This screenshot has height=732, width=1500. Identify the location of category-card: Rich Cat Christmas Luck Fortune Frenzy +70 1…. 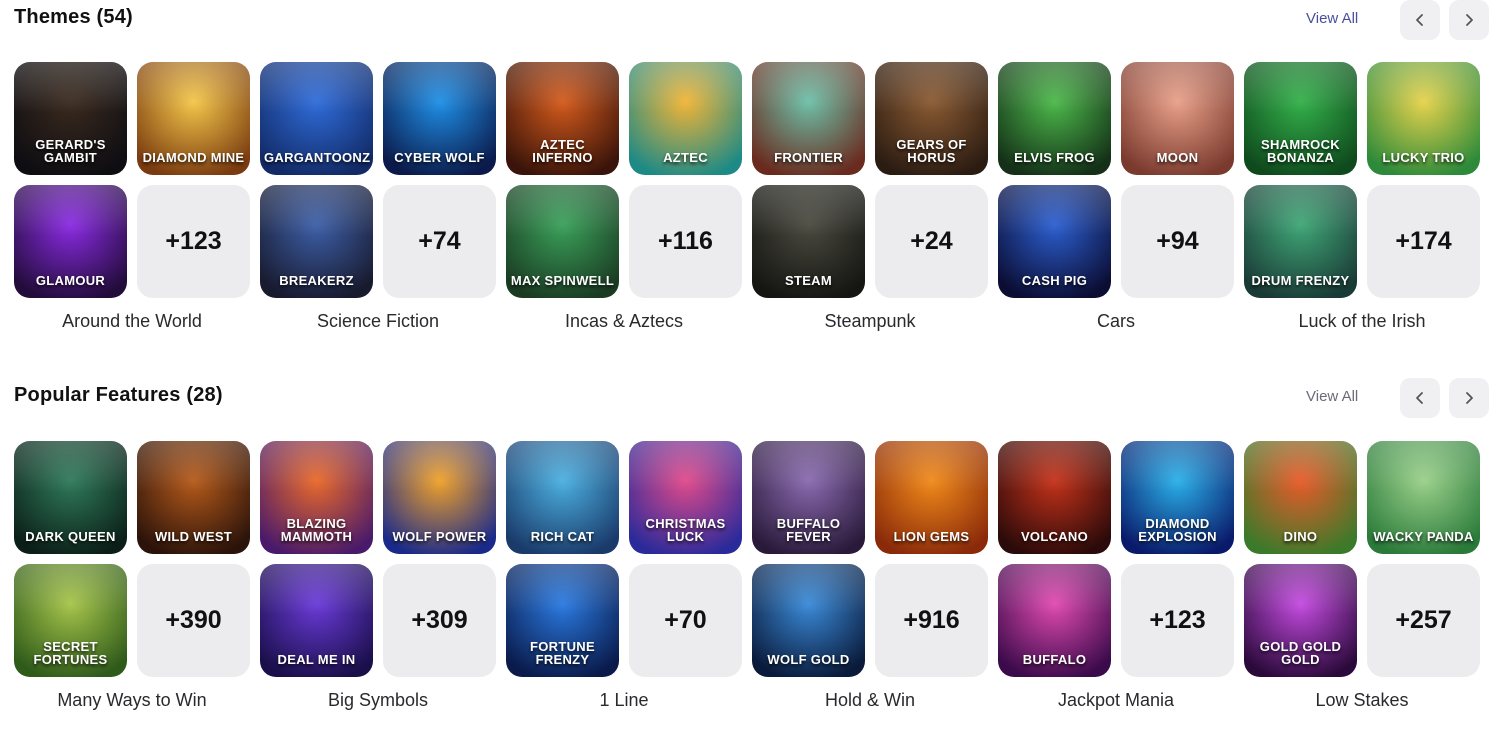
(629, 576).